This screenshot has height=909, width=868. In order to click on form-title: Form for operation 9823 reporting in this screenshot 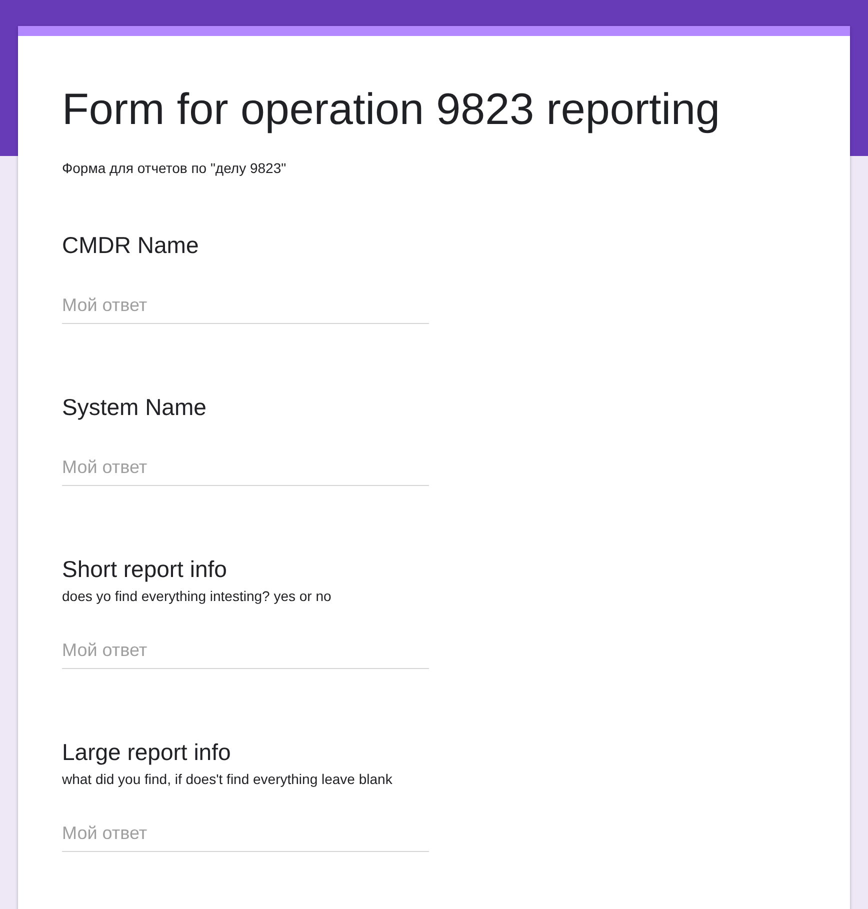, I will do `click(391, 110)`.